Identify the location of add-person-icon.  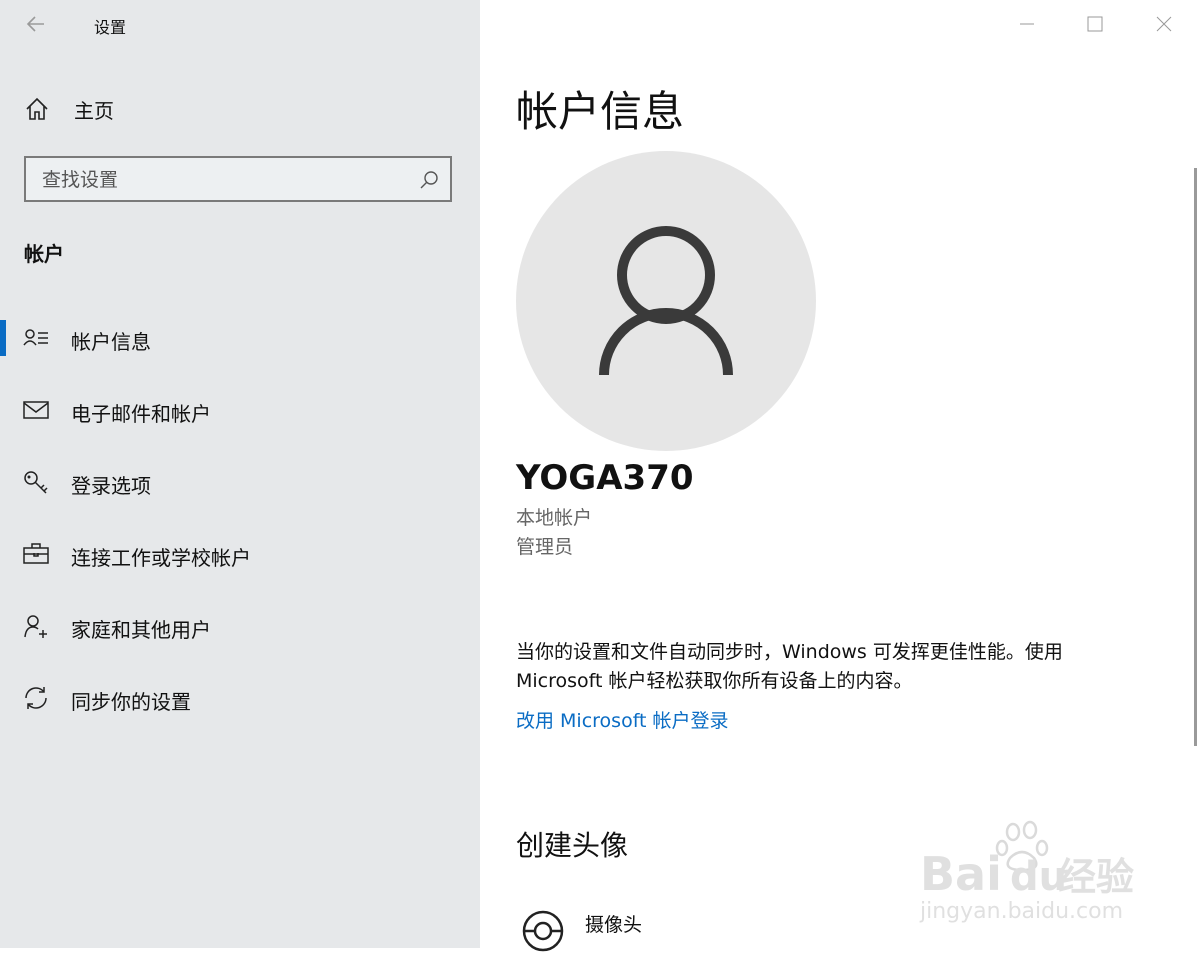
(35, 626).